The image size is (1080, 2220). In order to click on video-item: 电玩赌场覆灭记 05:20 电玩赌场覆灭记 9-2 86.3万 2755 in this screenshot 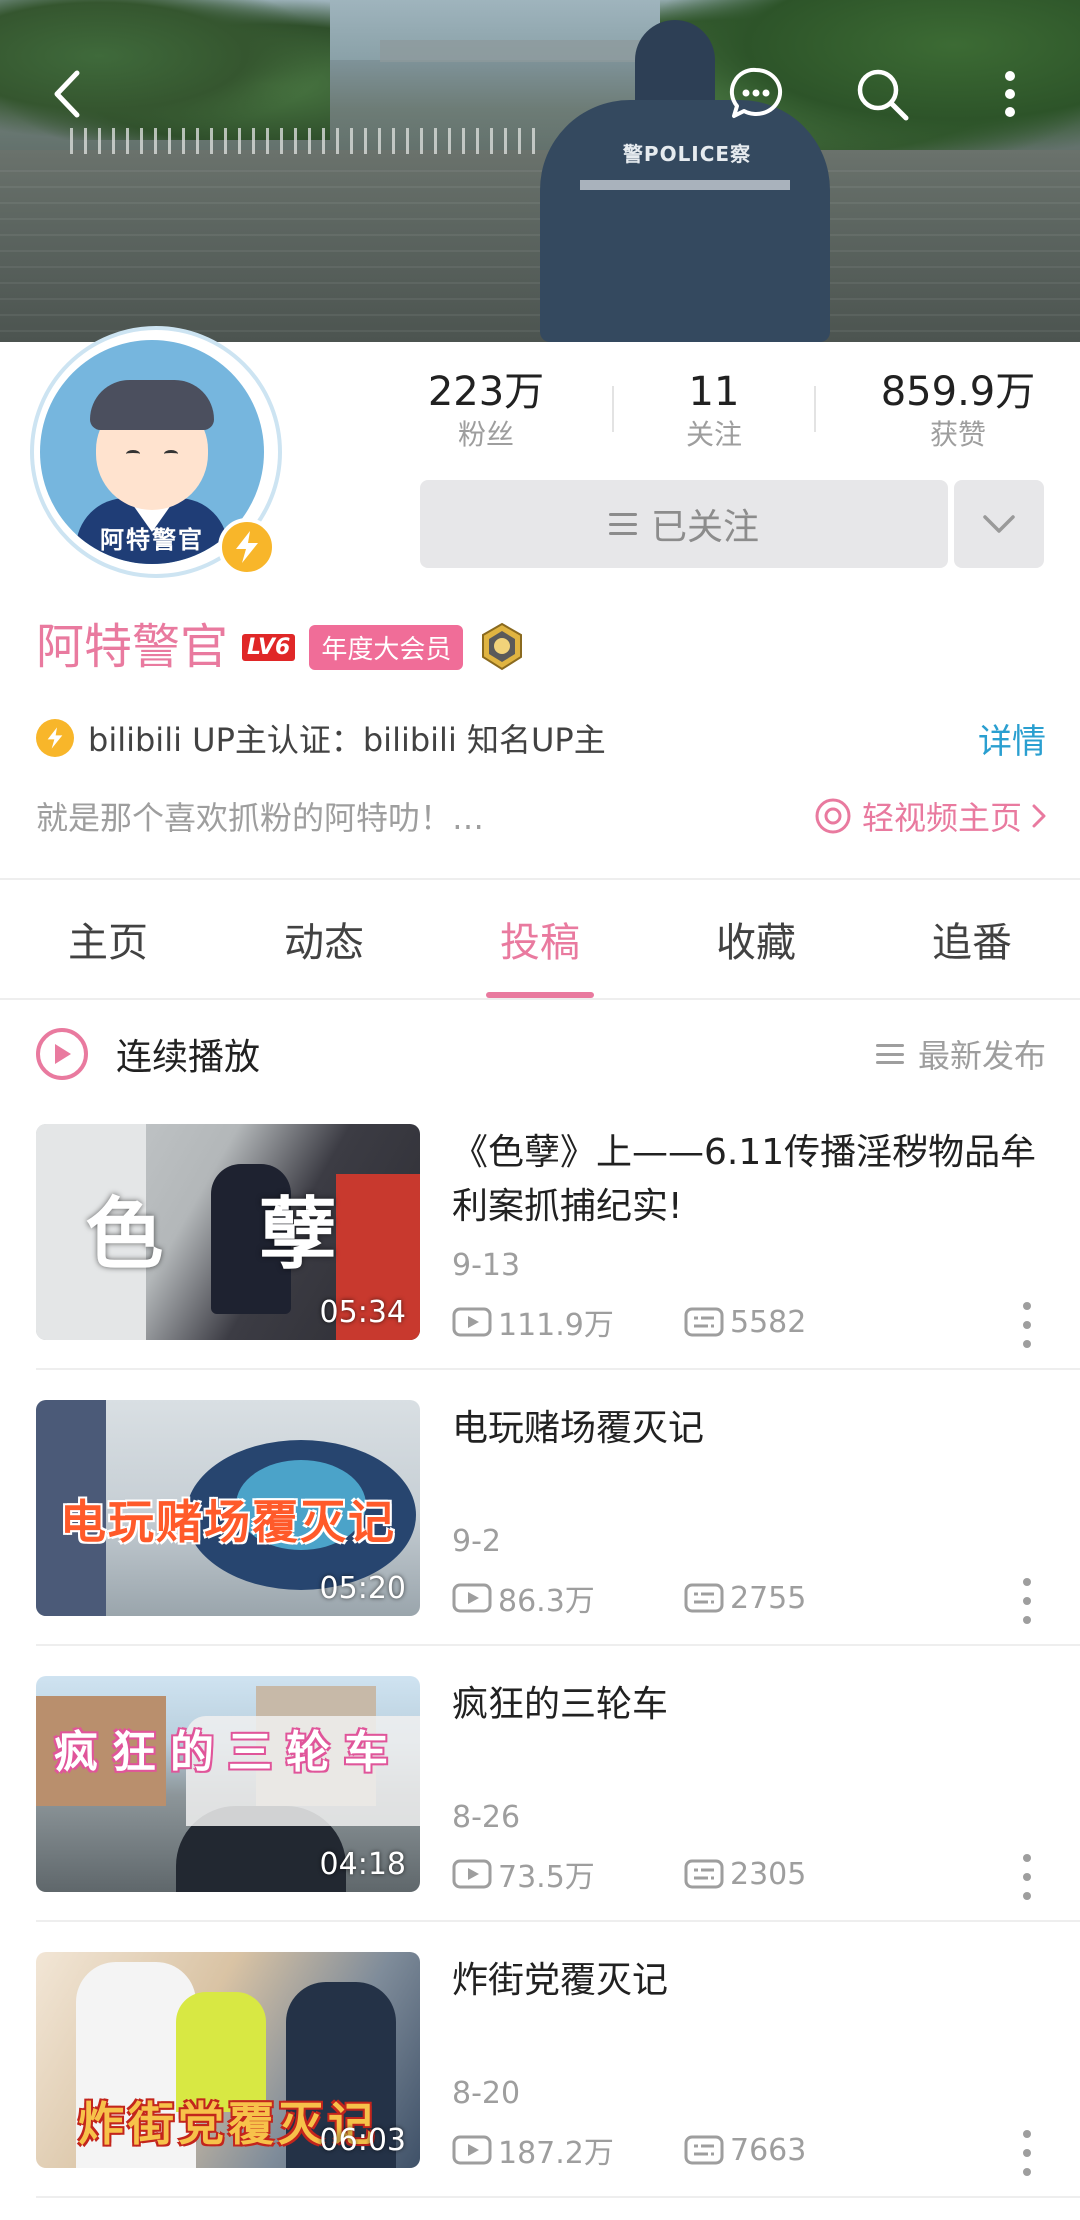, I will do `click(540, 1538)`.